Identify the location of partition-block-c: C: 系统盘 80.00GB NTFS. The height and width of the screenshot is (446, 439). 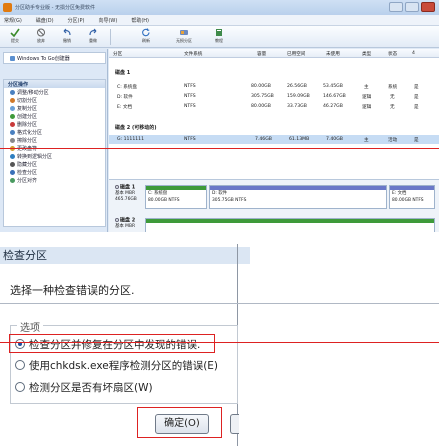
(176, 197).